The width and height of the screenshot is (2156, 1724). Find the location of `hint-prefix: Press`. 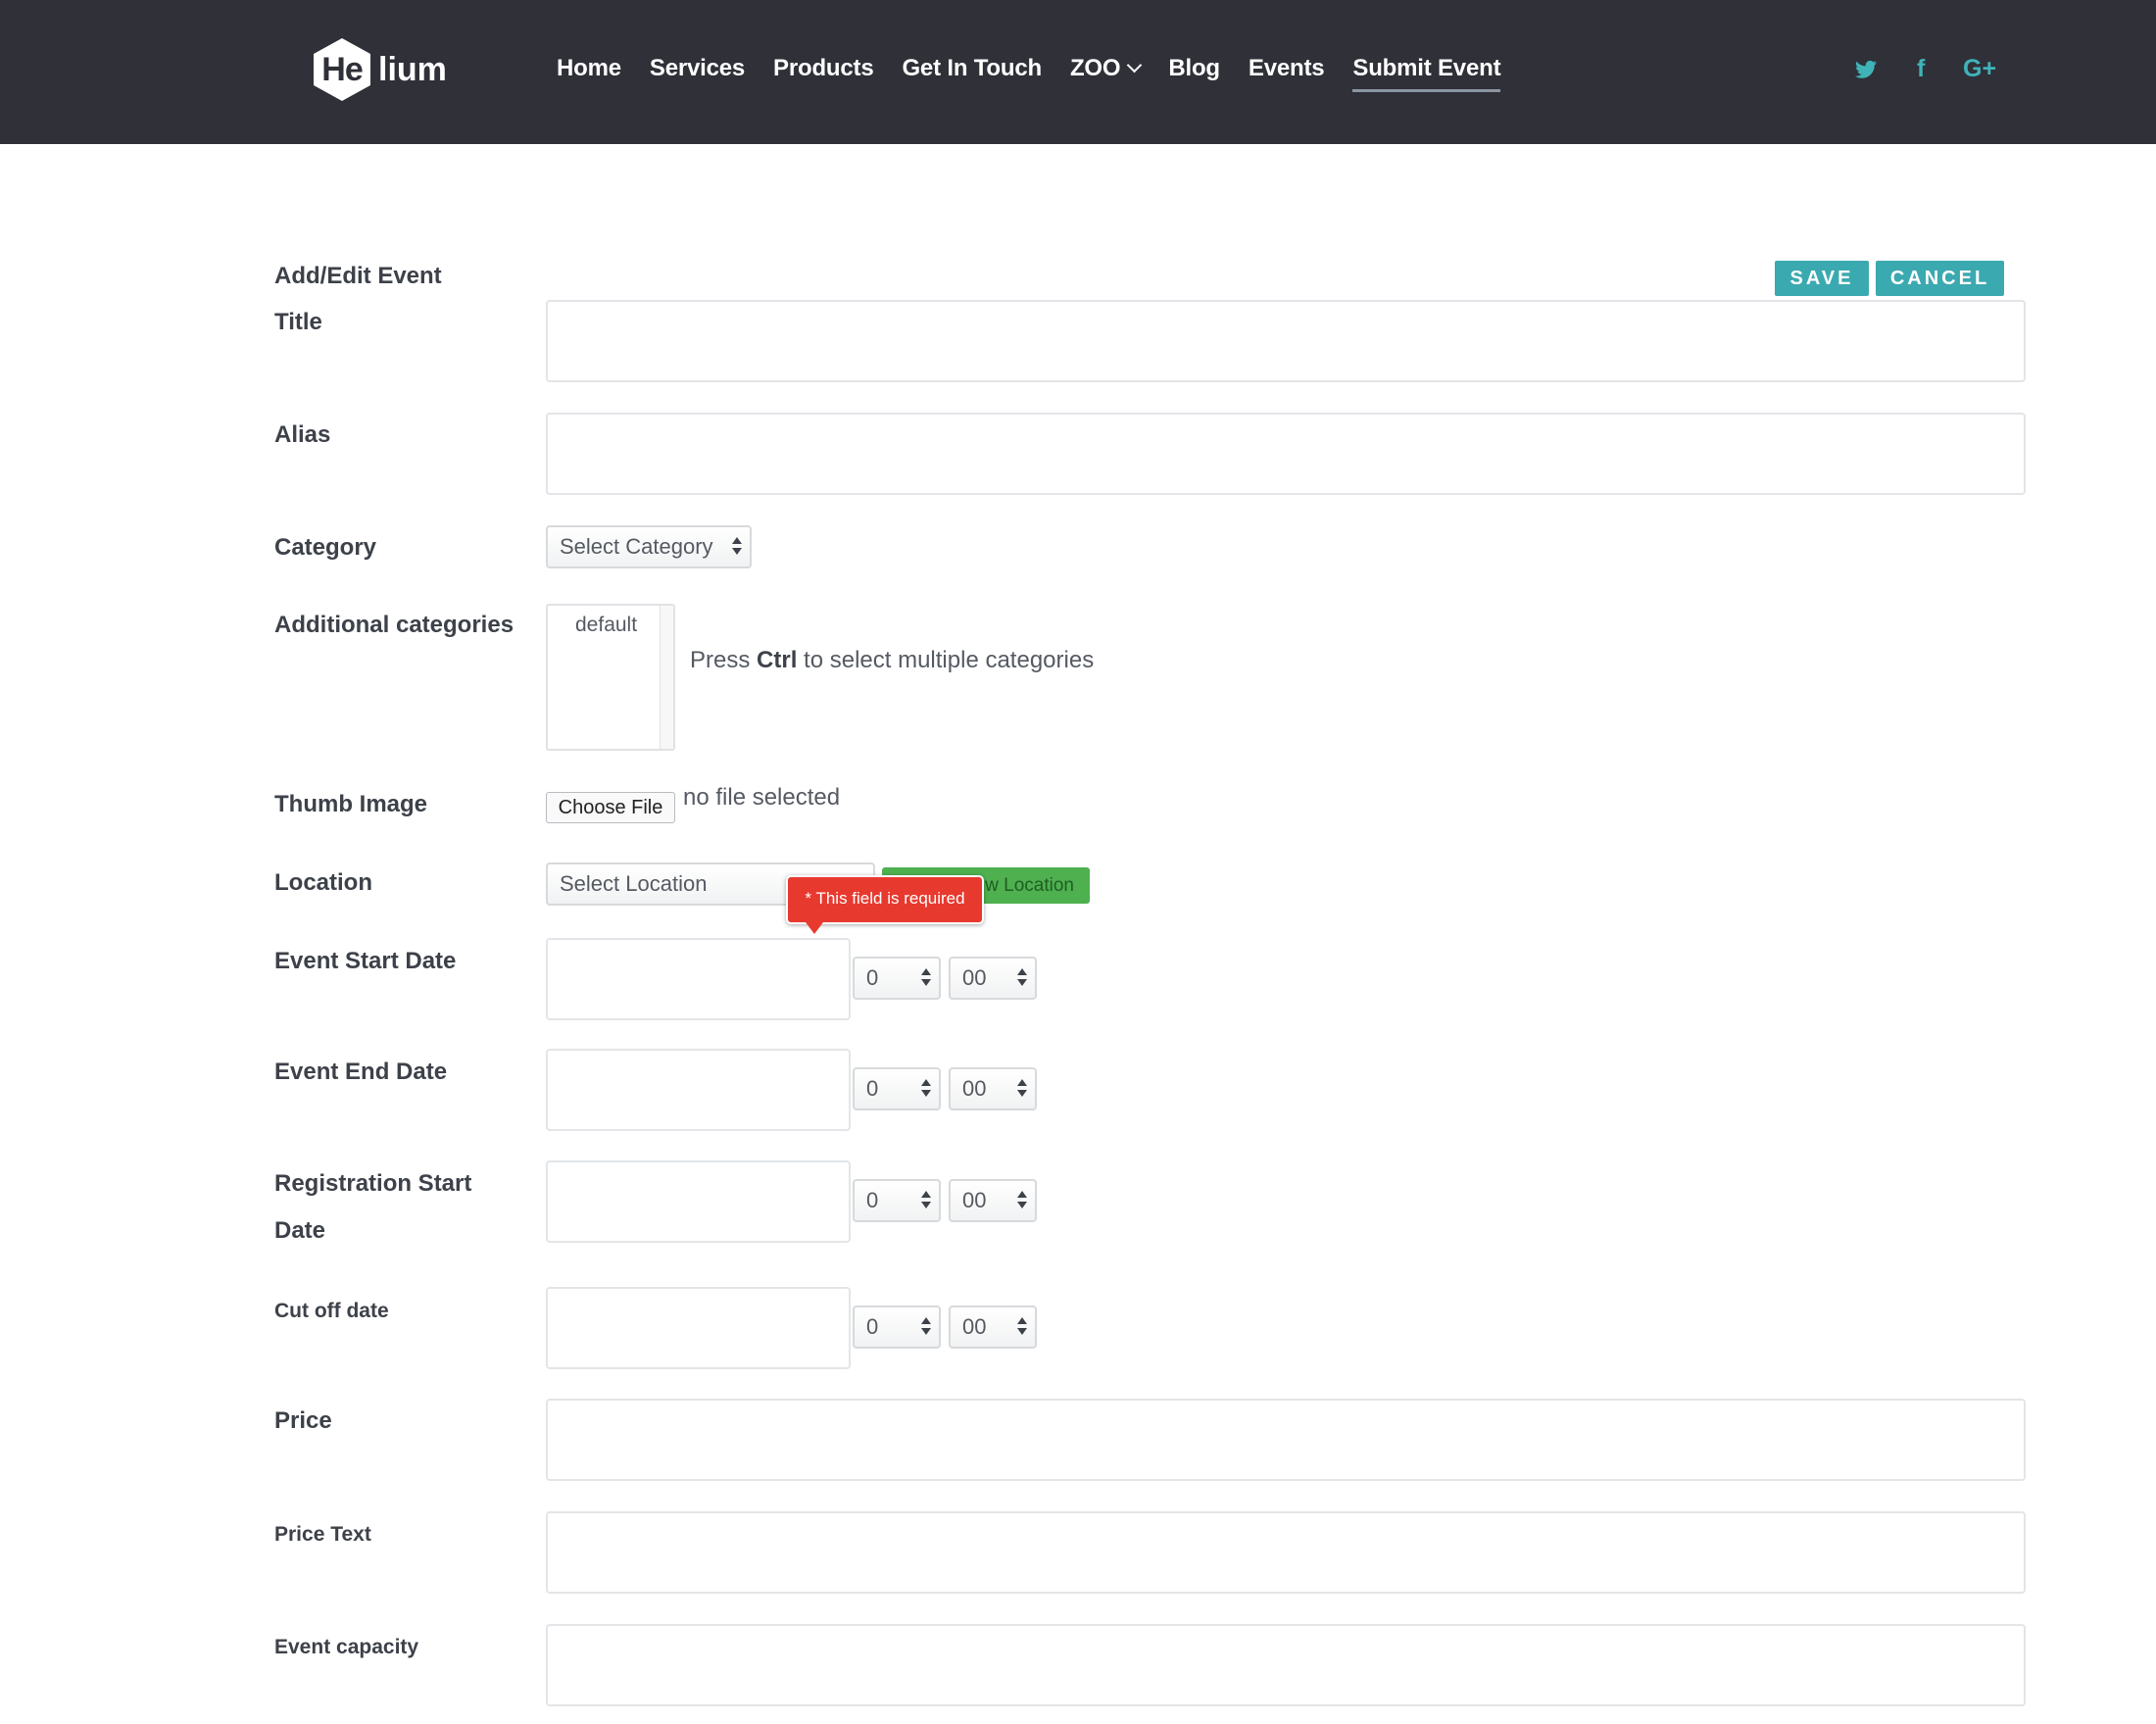

hint-prefix: Press is located at coordinates (720, 660).